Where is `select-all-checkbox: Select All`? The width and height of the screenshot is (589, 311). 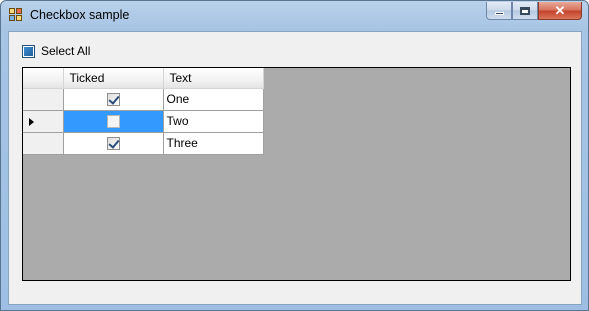 select-all-checkbox: Select All is located at coordinates (56, 51).